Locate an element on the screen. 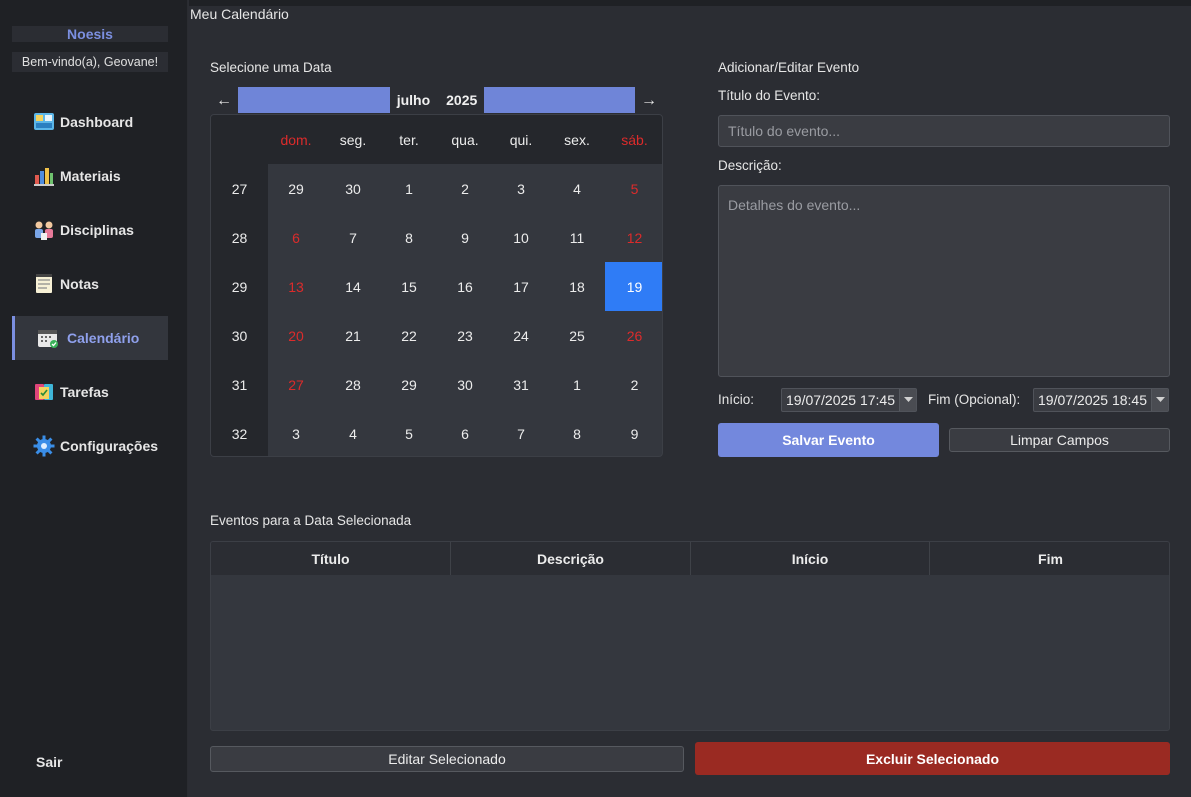 This screenshot has height=797, width=1191. week-number: 31 is located at coordinates (239, 384).